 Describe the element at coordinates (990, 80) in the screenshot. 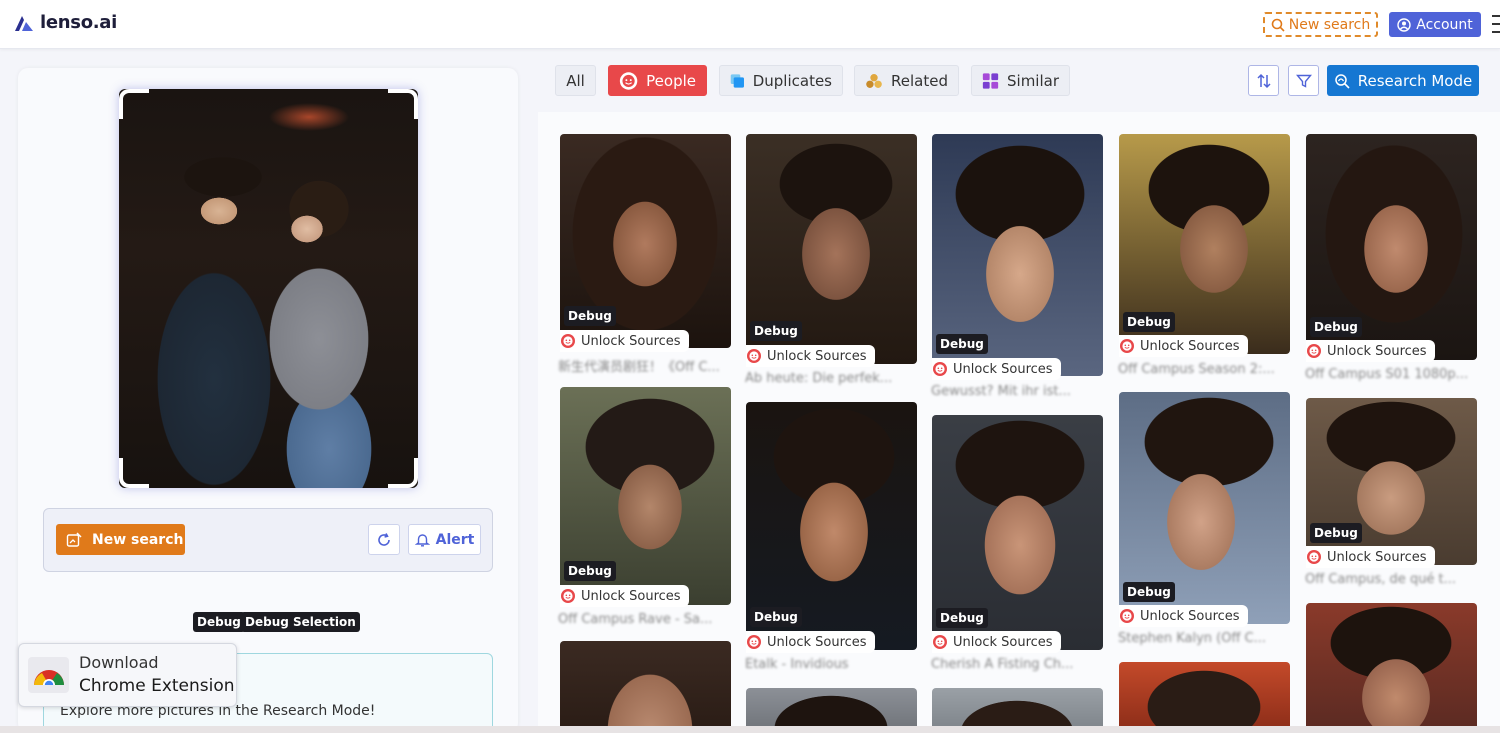

I see `similar-grid-icon` at that location.